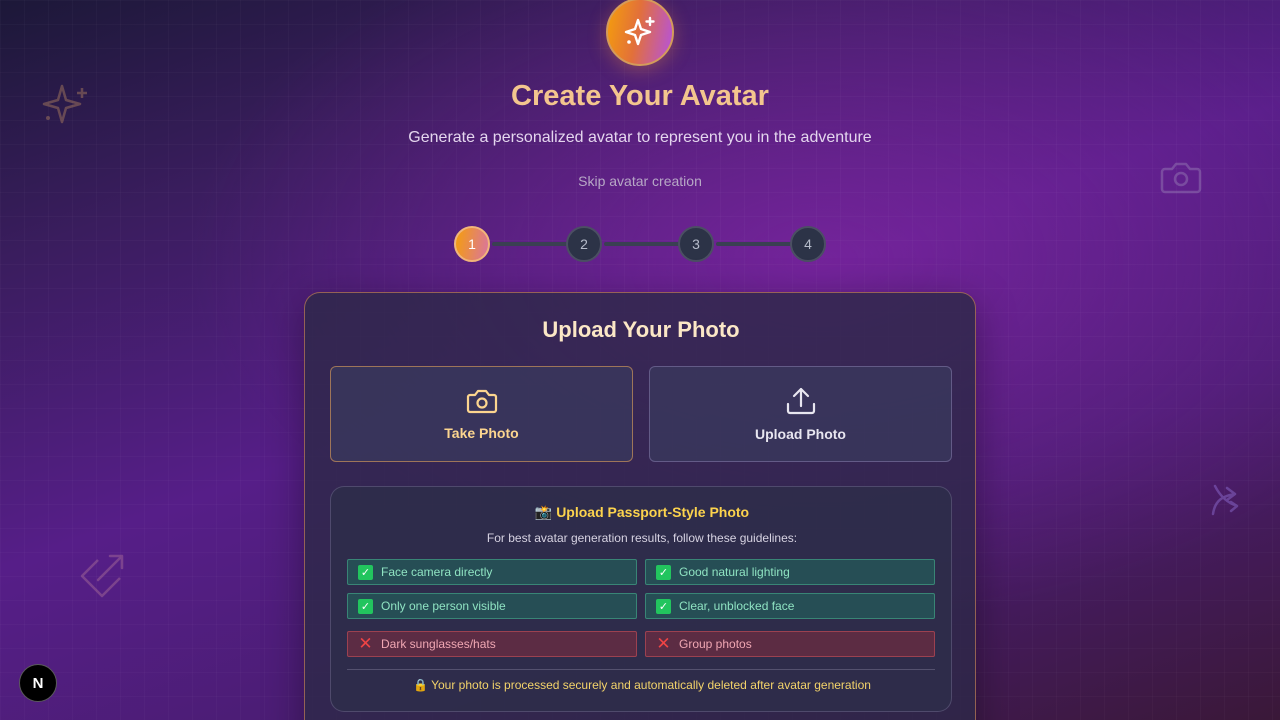  What do you see at coordinates (437, 572) in the screenshot?
I see `guideline-text: Face camera directly` at bounding box center [437, 572].